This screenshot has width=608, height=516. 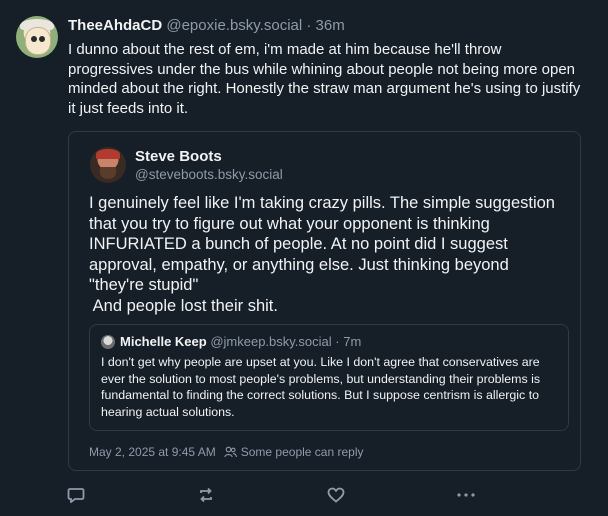 I want to click on quoted-timestamp: May 2, 2025 at 9:45 AM, so click(x=152, y=452).